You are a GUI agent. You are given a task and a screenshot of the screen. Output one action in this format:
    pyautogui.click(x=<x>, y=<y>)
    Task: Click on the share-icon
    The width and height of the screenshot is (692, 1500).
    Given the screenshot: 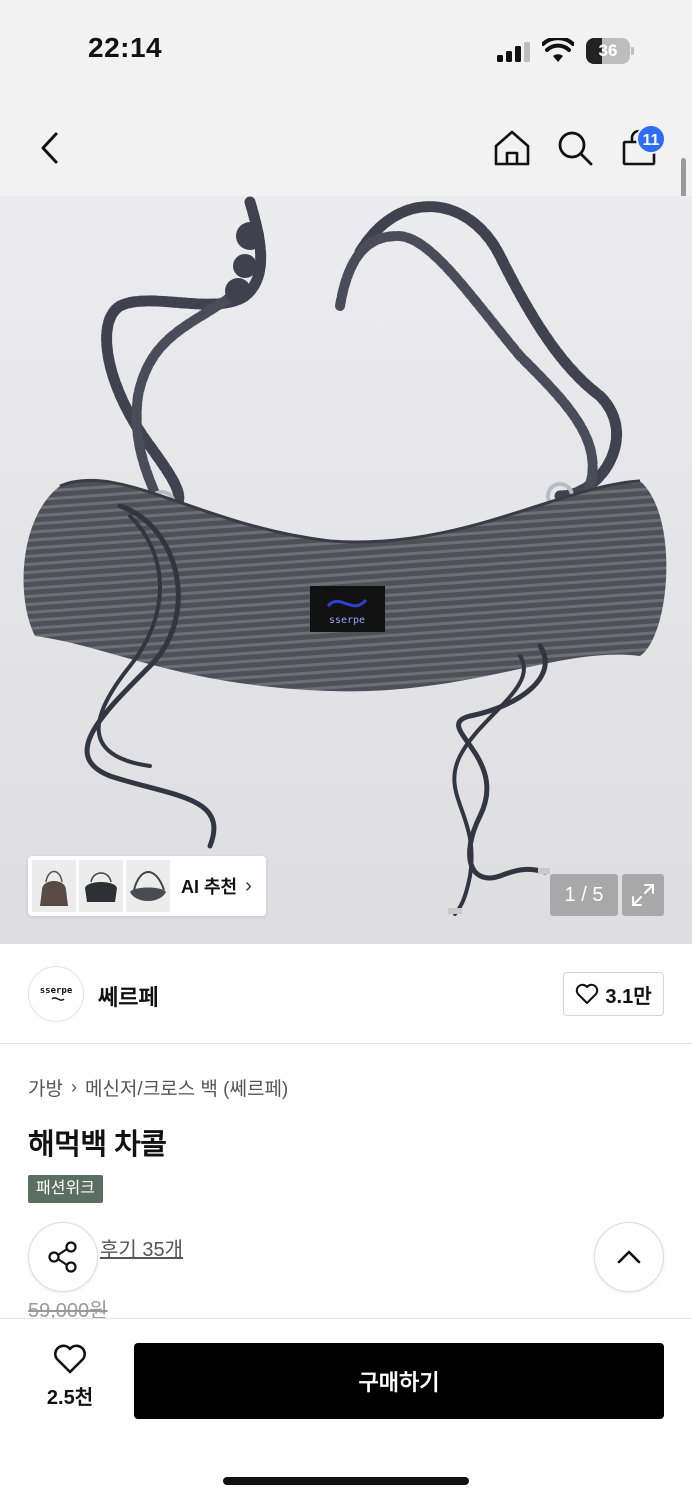 What is the action you would take?
    pyautogui.click(x=62, y=1257)
    